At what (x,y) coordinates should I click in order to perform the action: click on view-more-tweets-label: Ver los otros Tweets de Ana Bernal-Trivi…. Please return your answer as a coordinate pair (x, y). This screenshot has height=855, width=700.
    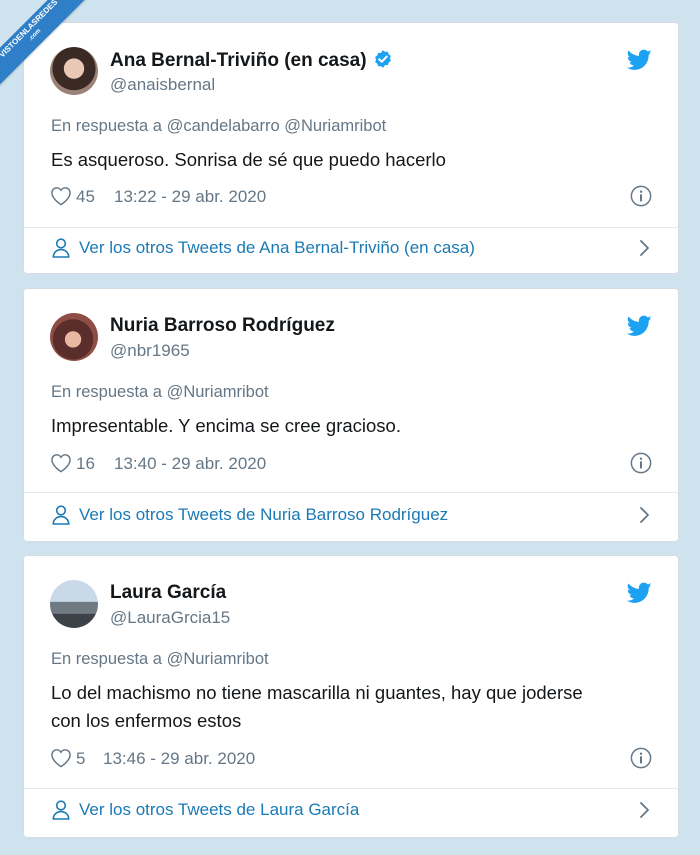
    Looking at the image, I should click on (277, 248).